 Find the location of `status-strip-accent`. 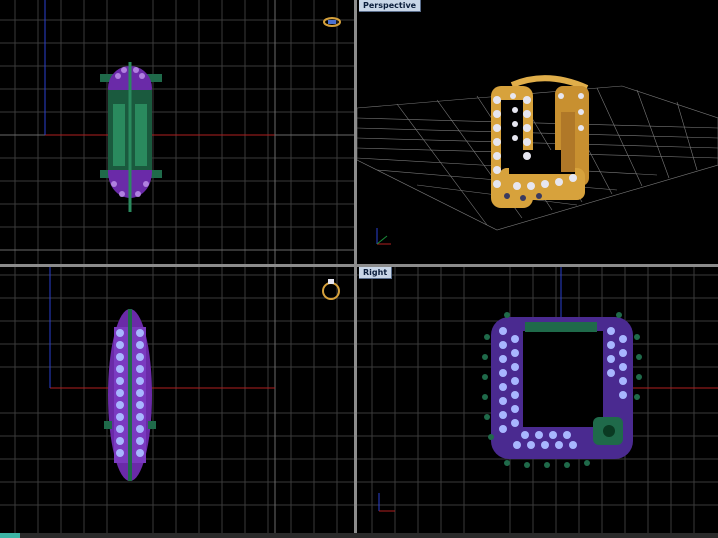

status-strip-accent is located at coordinates (10, 535).